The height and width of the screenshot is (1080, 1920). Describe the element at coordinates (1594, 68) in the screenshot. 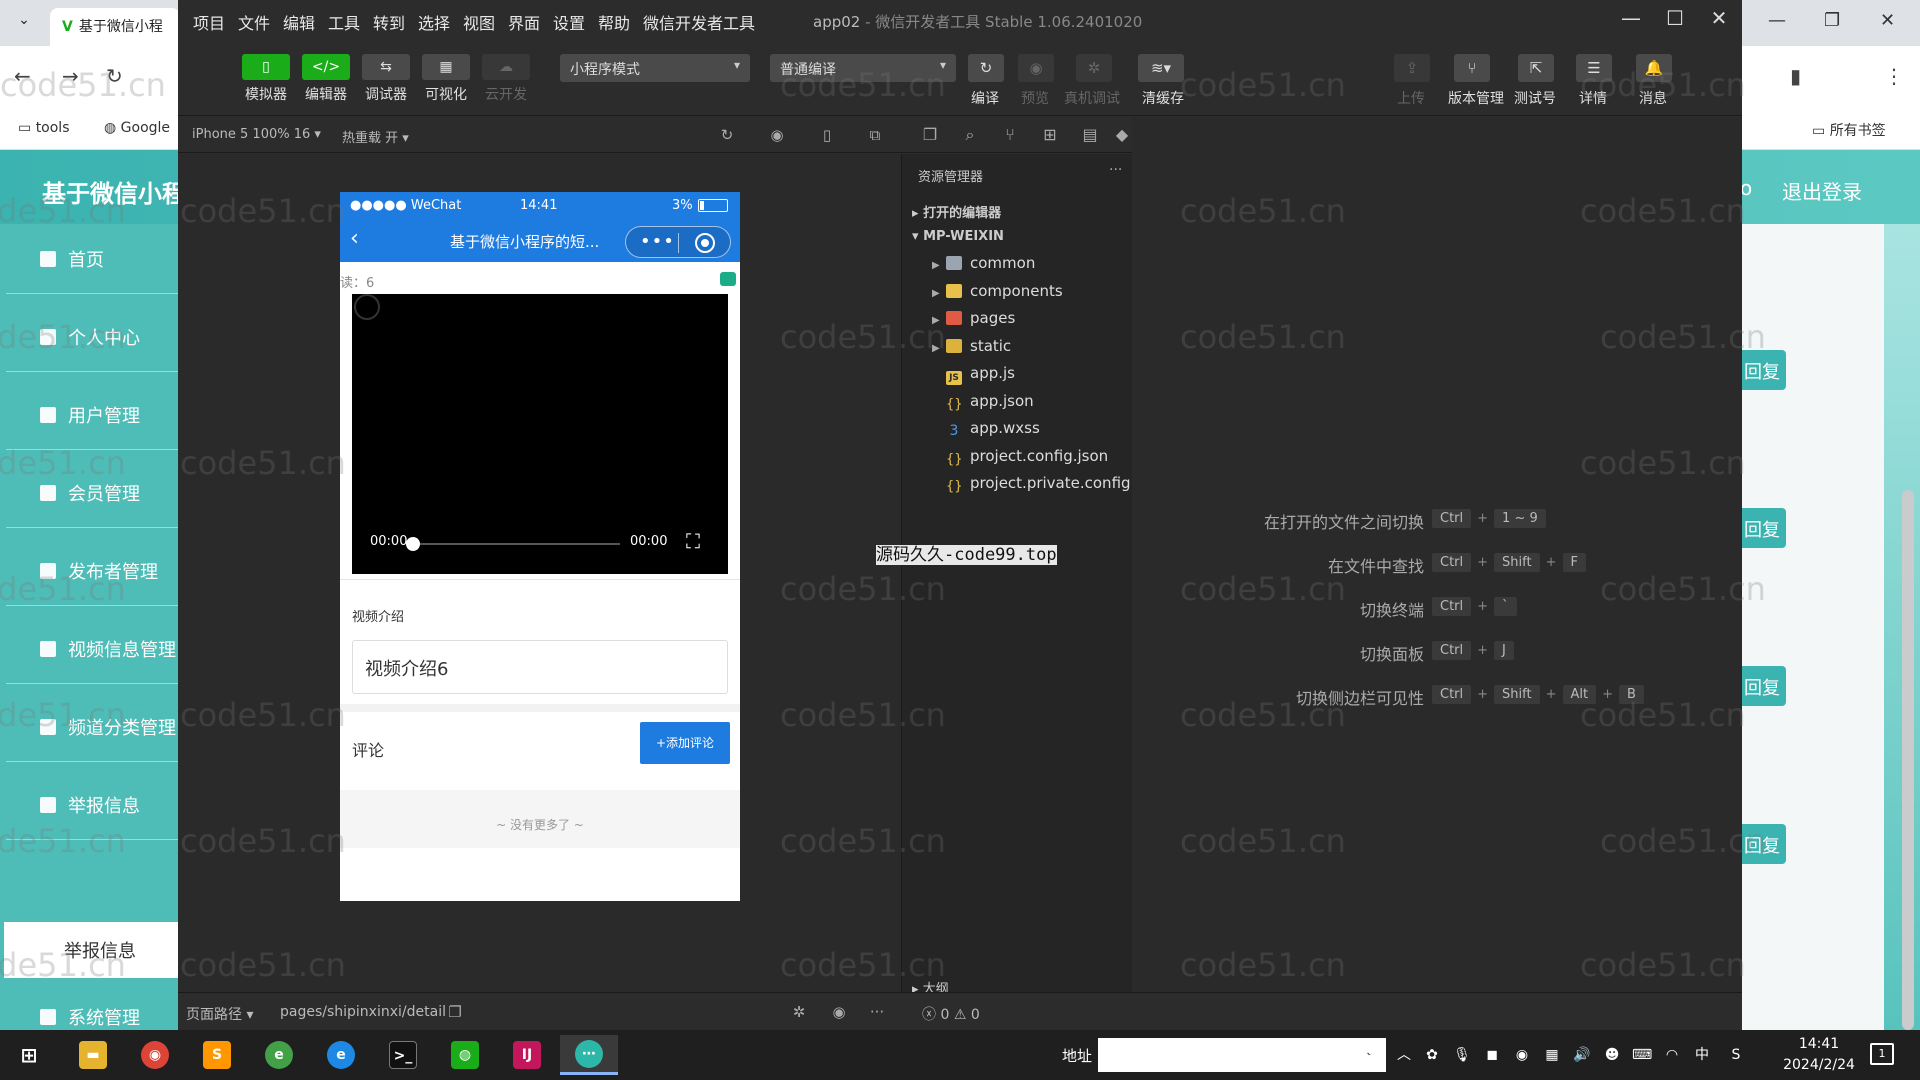

I see `details-button: ☰` at that location.